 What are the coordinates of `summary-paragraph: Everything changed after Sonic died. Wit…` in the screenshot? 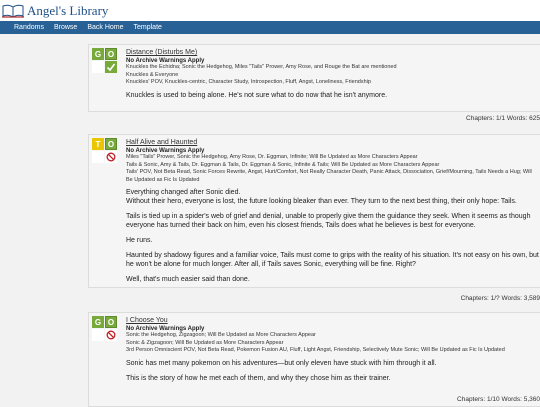 It's located at (321, 197).